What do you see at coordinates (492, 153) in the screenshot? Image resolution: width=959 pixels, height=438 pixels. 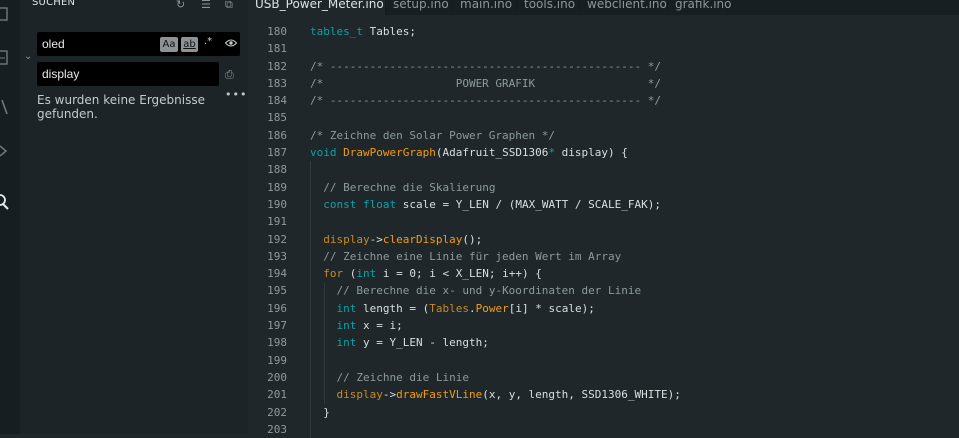 I see `code-token: (Adafruit_SSD1306` at bounding box center [492, 153].